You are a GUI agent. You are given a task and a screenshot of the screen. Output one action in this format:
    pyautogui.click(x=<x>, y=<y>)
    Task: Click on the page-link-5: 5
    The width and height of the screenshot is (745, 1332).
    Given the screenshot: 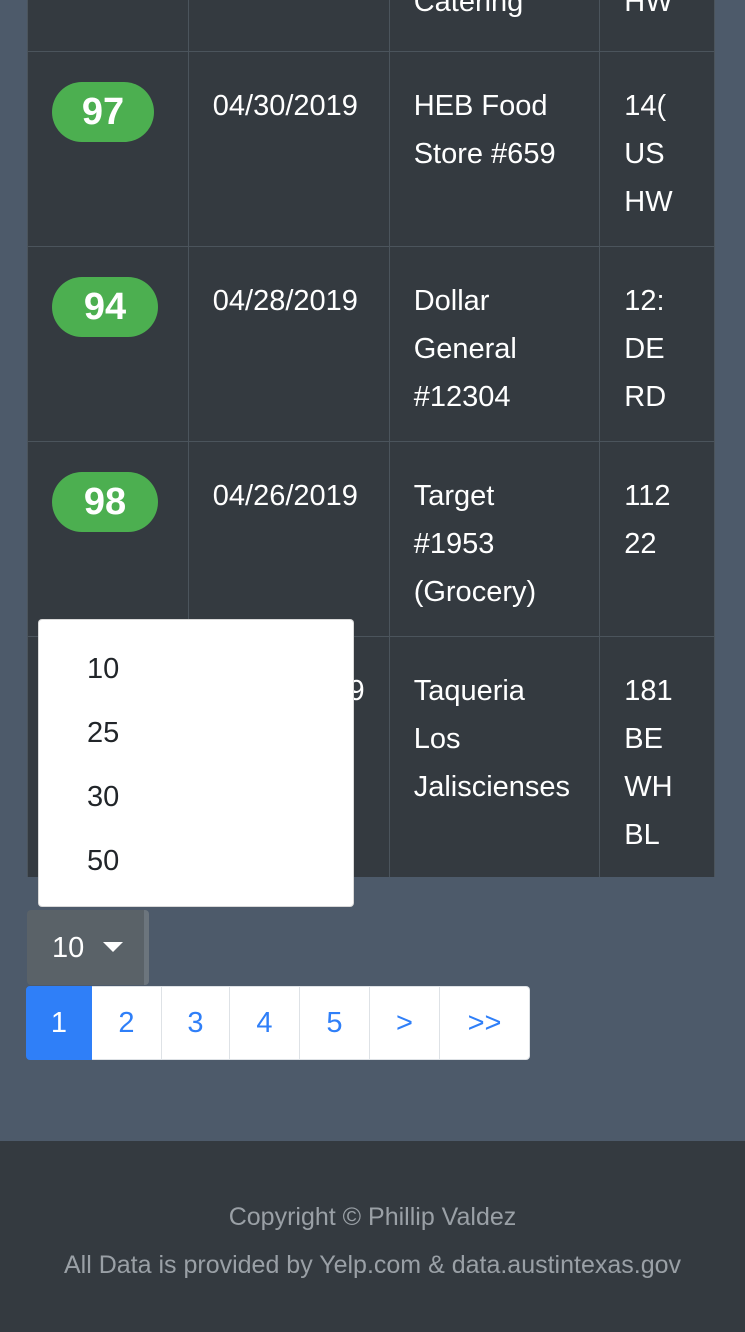 What is the action you would take?
    pyautogui.click(x=335, y=1023)
    